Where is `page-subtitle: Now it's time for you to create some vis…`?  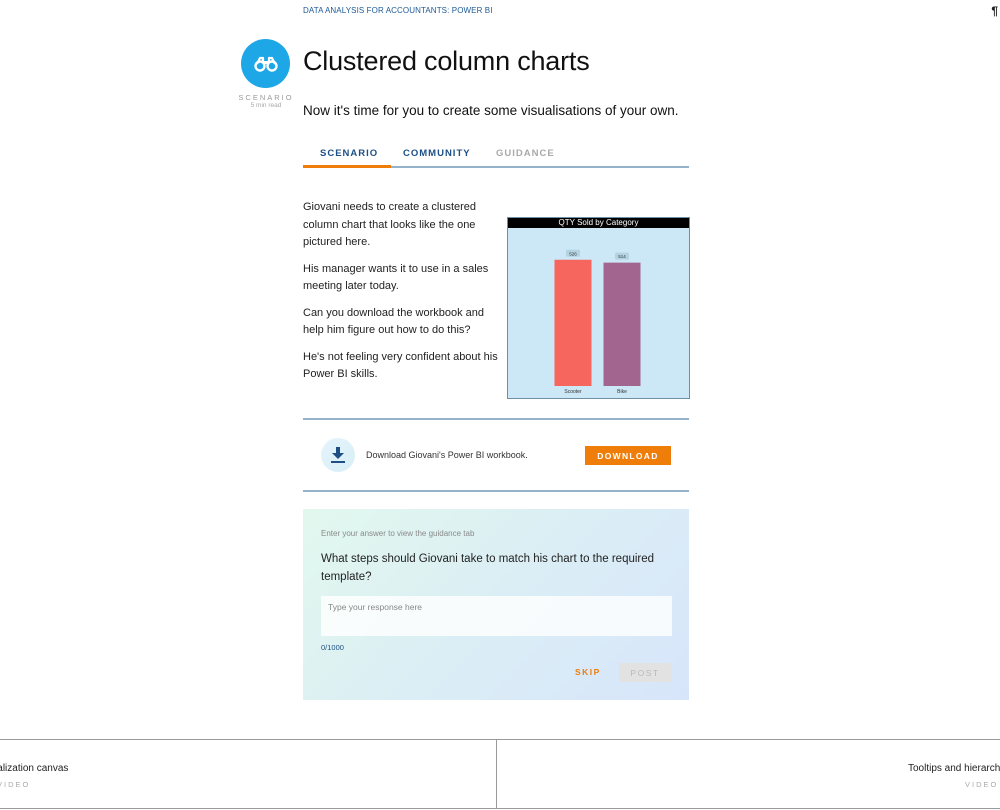
page-subtitle: Now it's time for you to create some vis… is located at coordinates (491, 110).